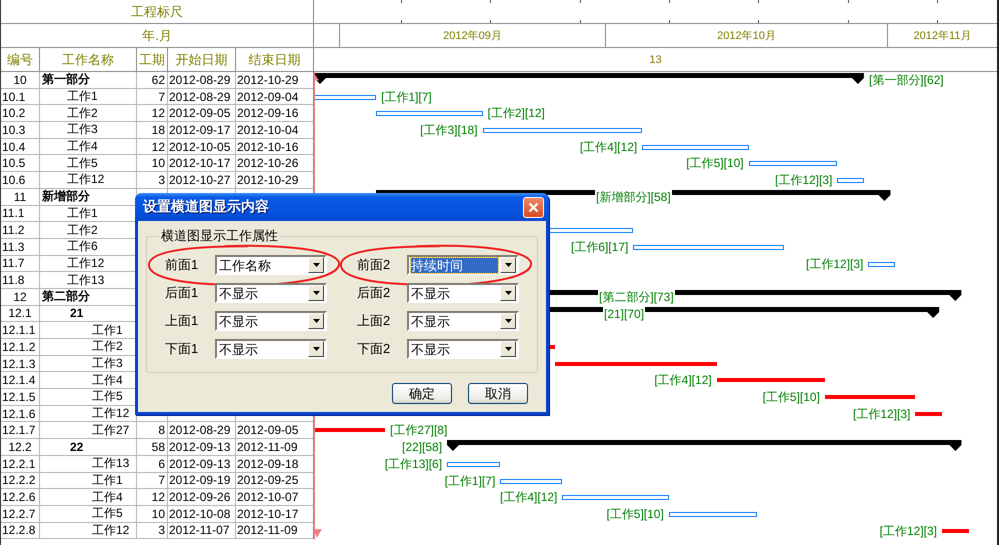  I want to click on dropdown-field: 持续时间, so click(463, 265).